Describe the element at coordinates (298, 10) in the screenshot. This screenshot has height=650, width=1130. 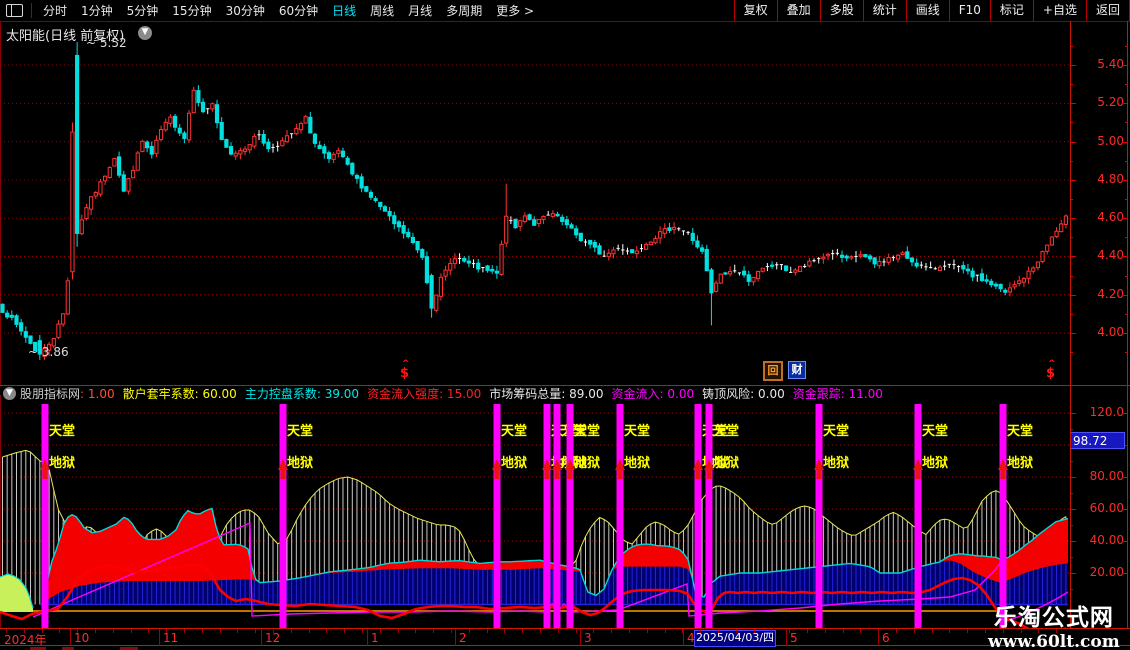
I see `menu-item: 60分钟` at that location.